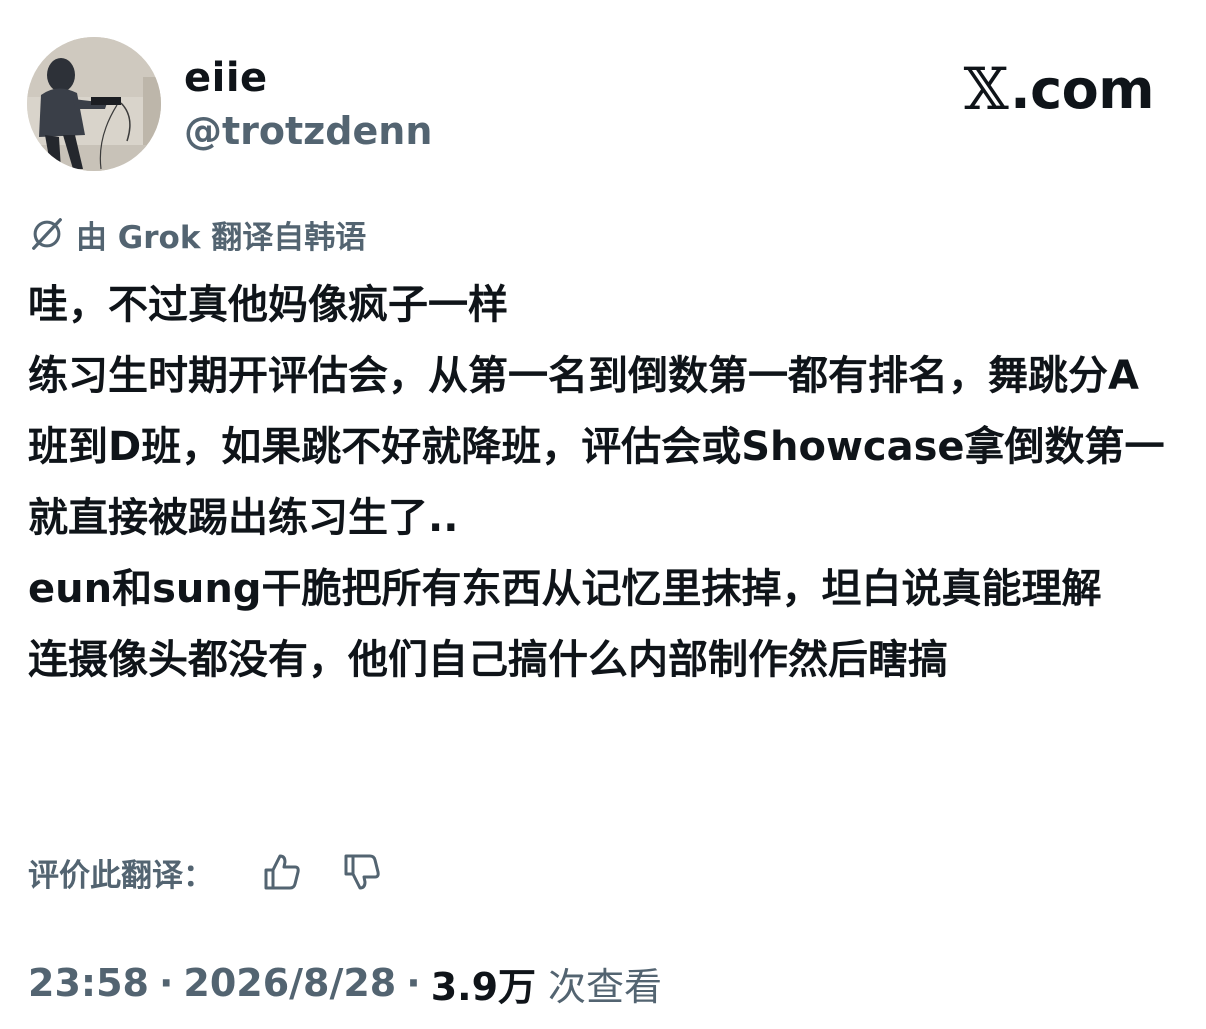 The height and width of the screenshot is (1029, 1206). What do you see at coordinates (226, 78) in the screenshot?
I see `display-name: eiie` at bounding box center [226, 78].